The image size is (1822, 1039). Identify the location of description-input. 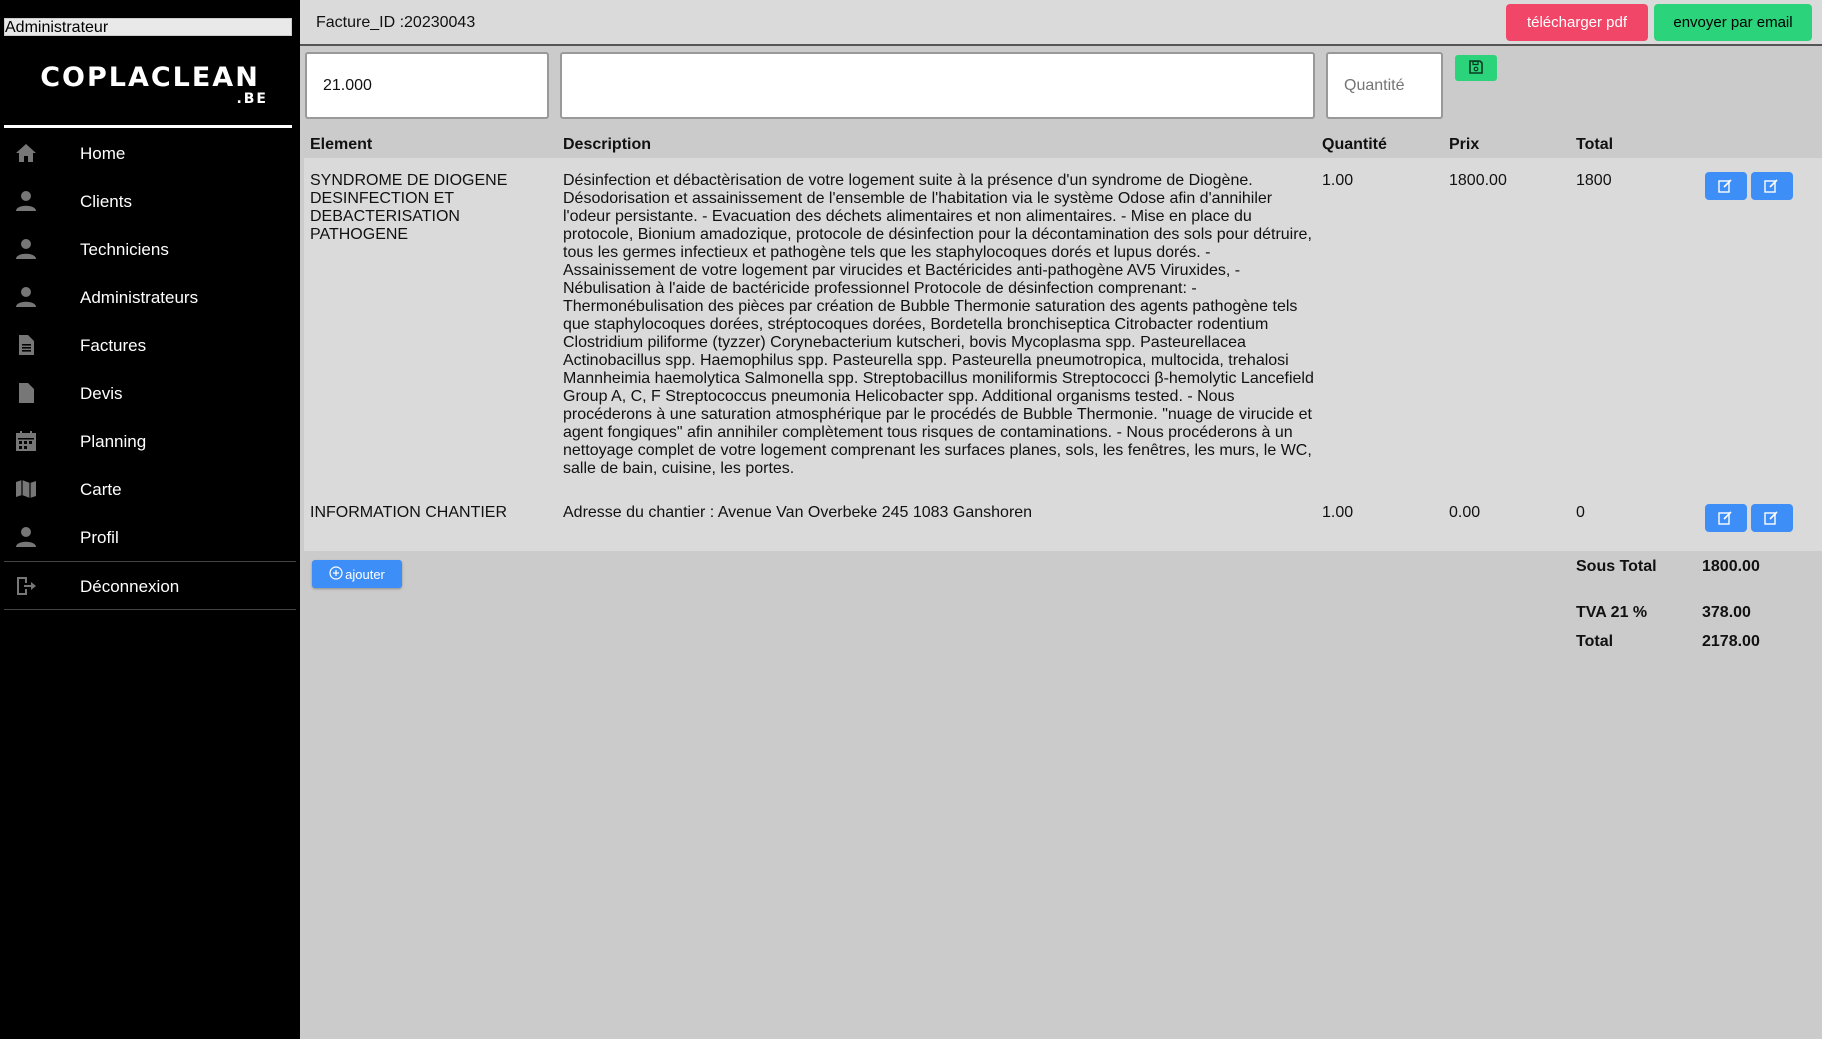
(937, 85).